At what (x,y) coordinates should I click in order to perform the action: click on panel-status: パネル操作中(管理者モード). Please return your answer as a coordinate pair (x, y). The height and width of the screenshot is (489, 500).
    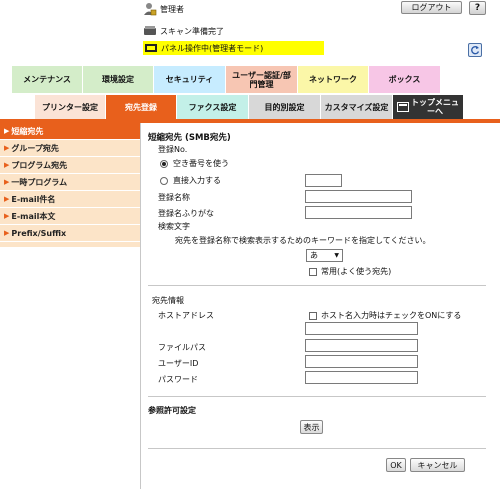
    Looking at the image, I should click on (233, 48).